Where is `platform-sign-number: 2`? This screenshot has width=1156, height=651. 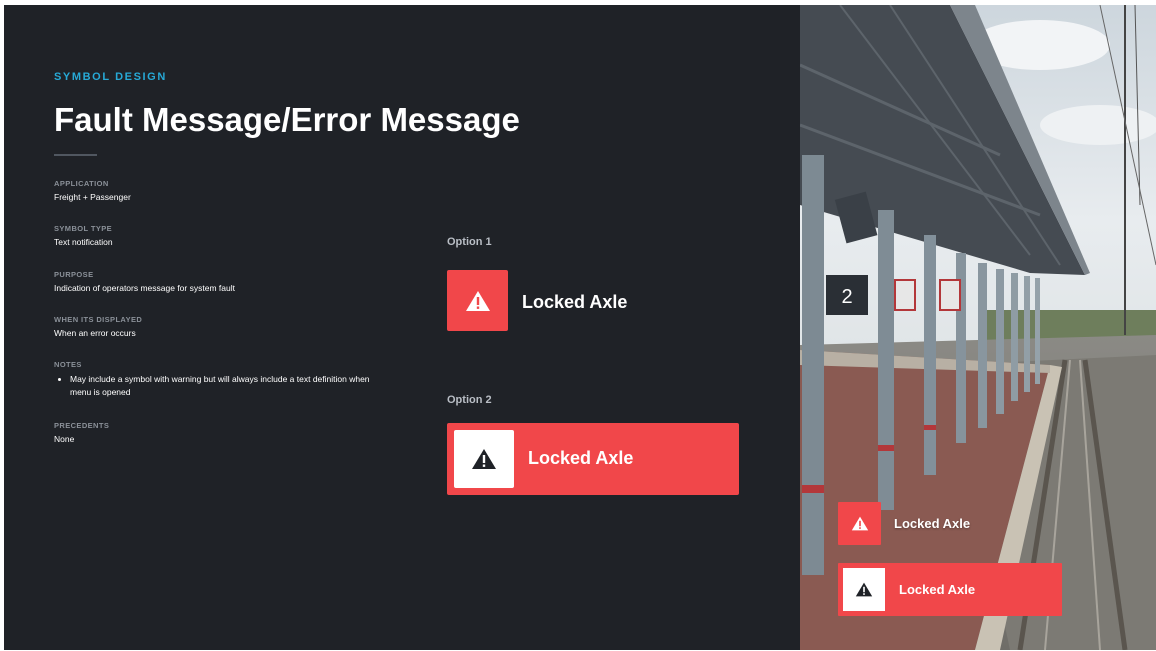 platform-sign-number: 2 is located at coordinates (846, 297).